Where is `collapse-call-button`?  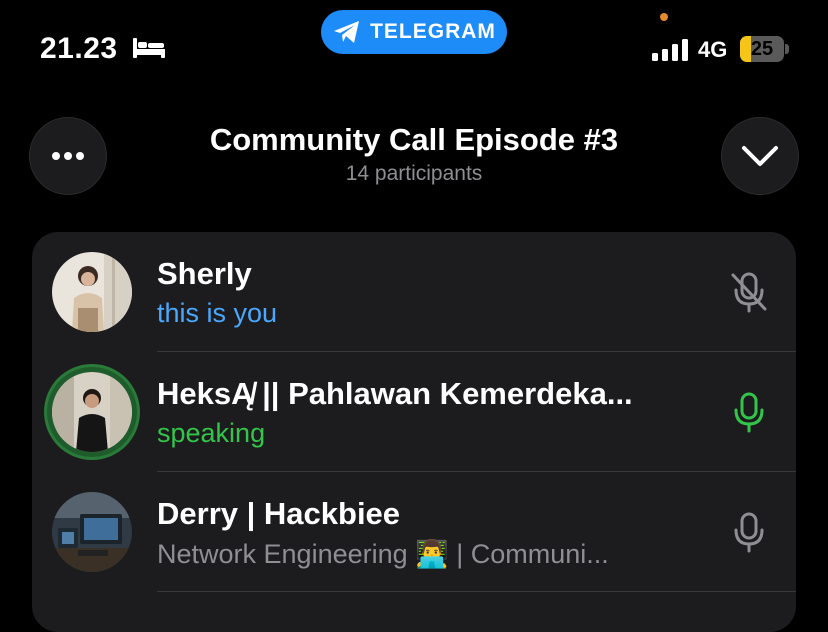
collapse-call-button is located at coordinates (760, 156).